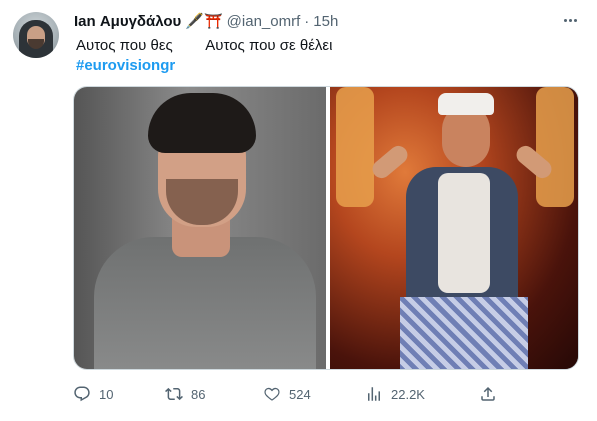 The width and height of the screenshot is (597, 421). I want to click on share-icon, so click(488, 393).